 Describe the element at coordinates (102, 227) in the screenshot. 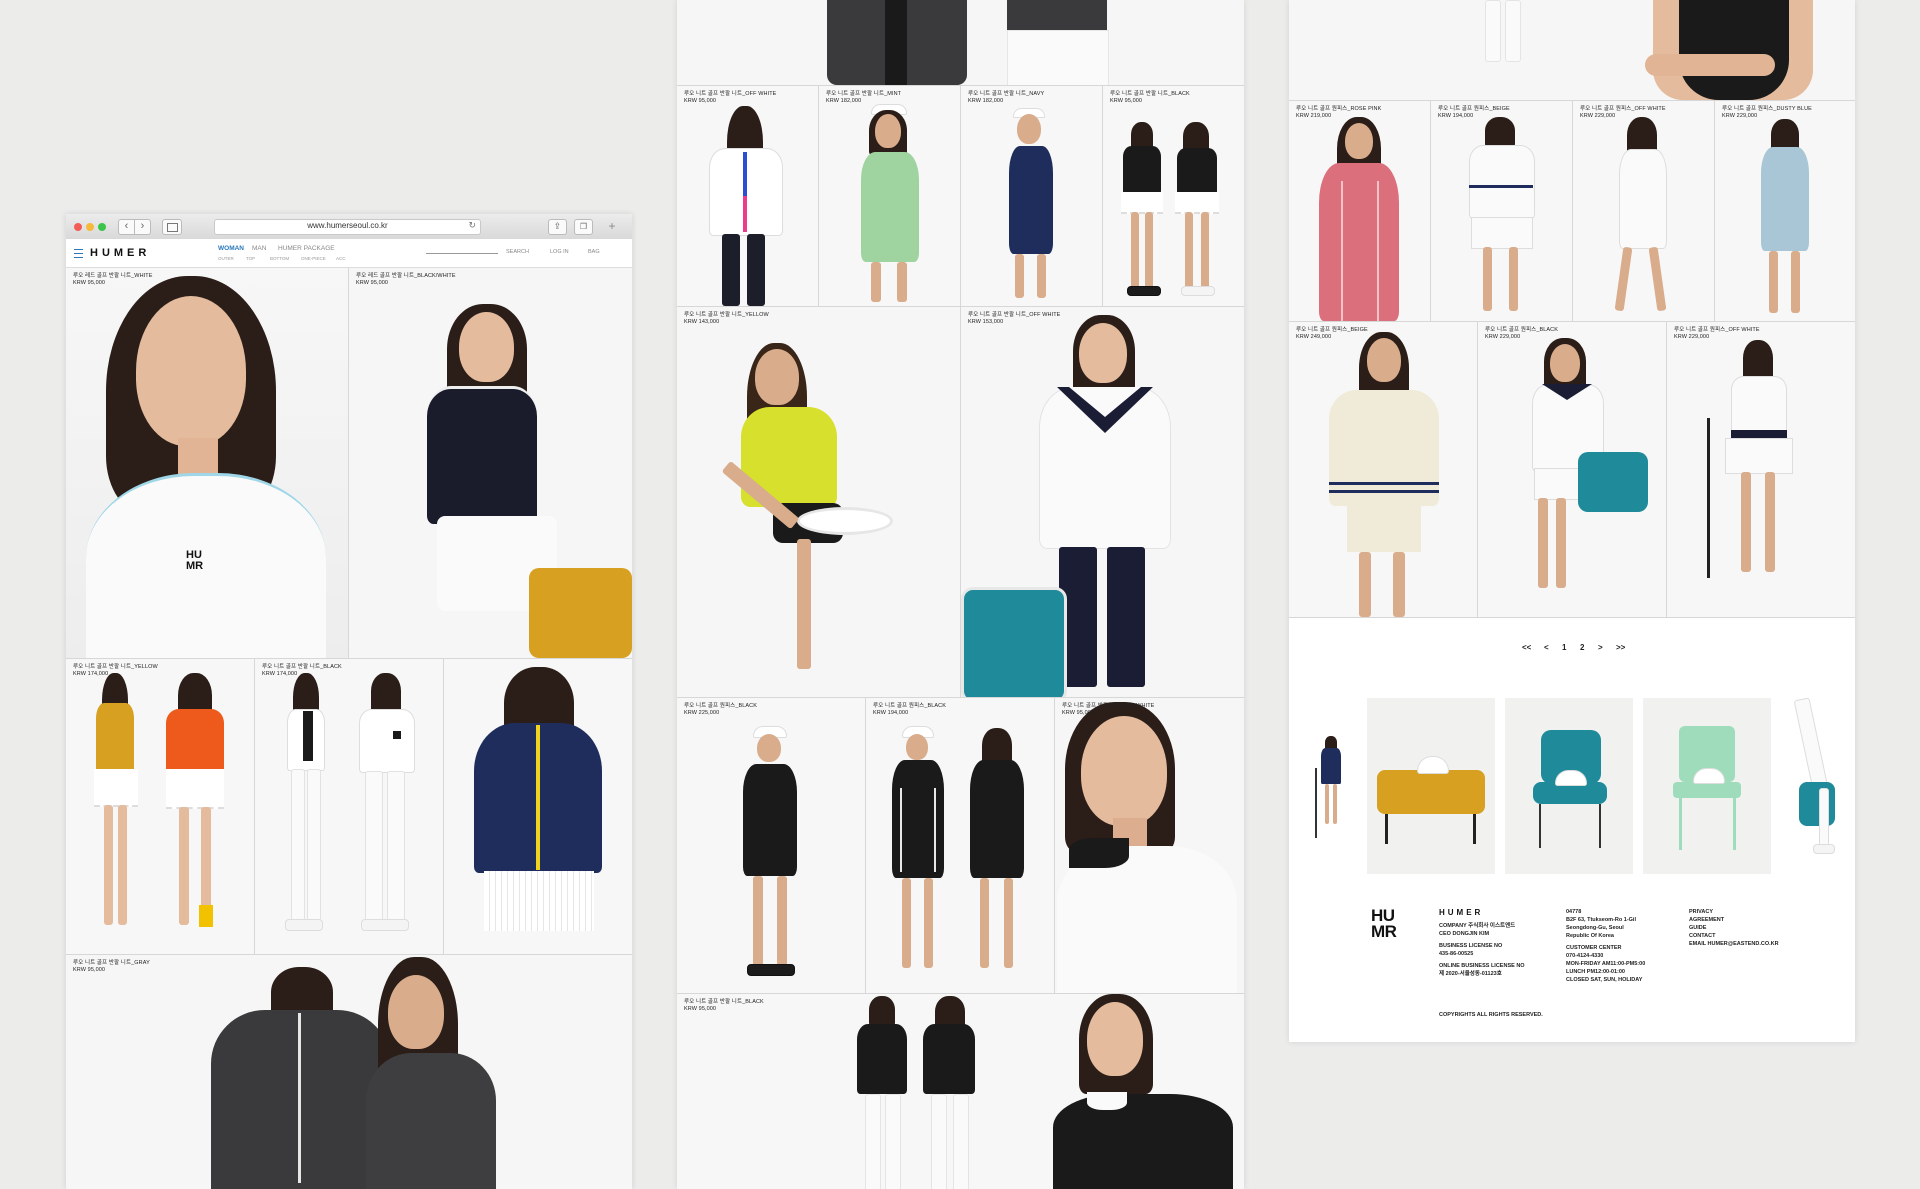

I see `maximize-dot-icon` at that location.